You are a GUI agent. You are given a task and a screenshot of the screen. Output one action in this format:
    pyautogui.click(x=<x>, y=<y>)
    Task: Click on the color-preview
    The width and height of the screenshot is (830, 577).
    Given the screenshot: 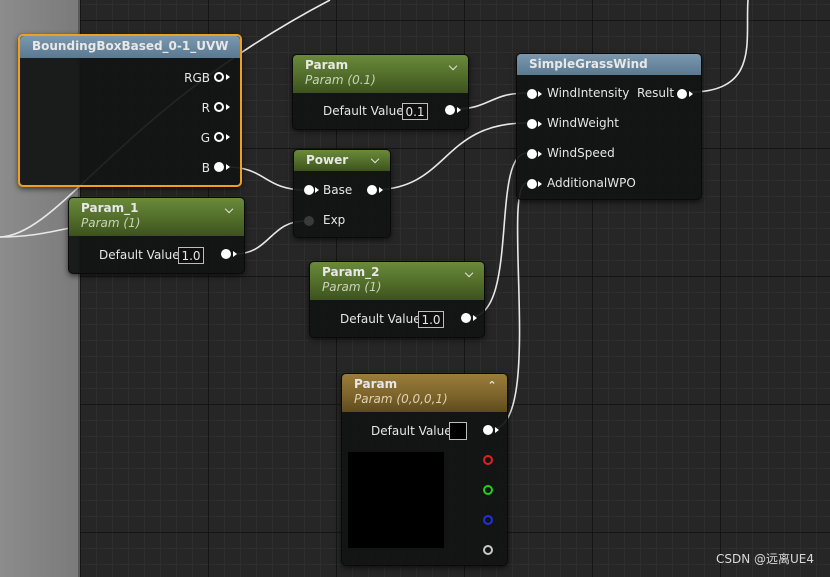 What is the action you would take?
    pyautogui.click(x=396, y=500)
    